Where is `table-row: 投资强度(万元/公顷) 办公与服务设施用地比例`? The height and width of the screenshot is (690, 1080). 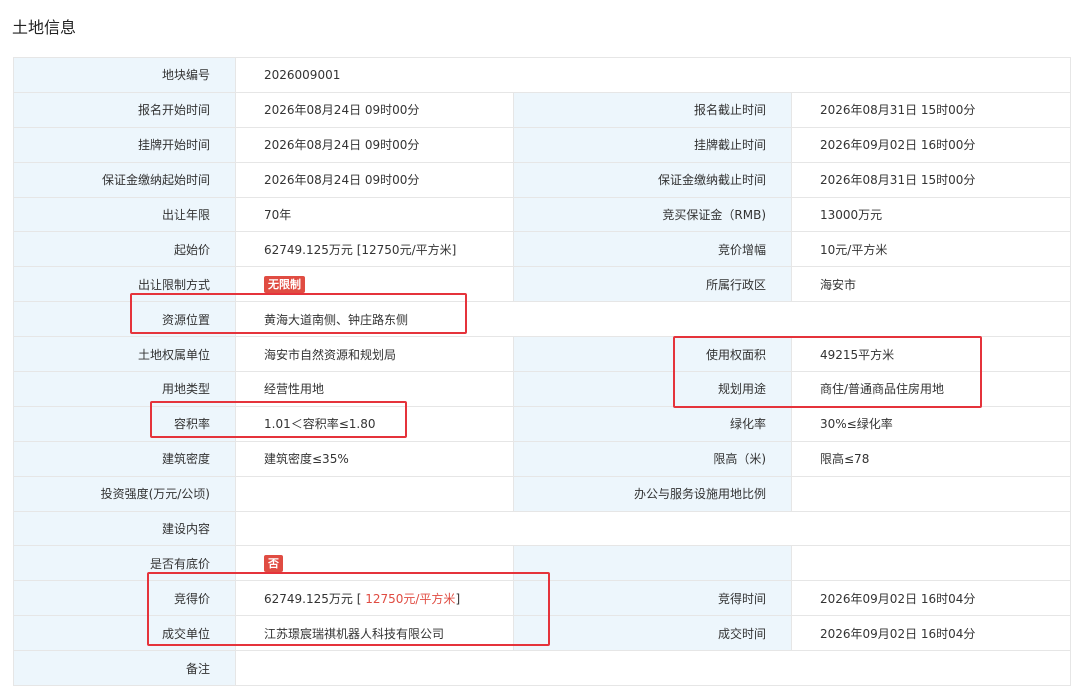 table-row: 投资强度(万元/公顷) 办公与服务设施用地比例 is located at coordinates (542, 493).